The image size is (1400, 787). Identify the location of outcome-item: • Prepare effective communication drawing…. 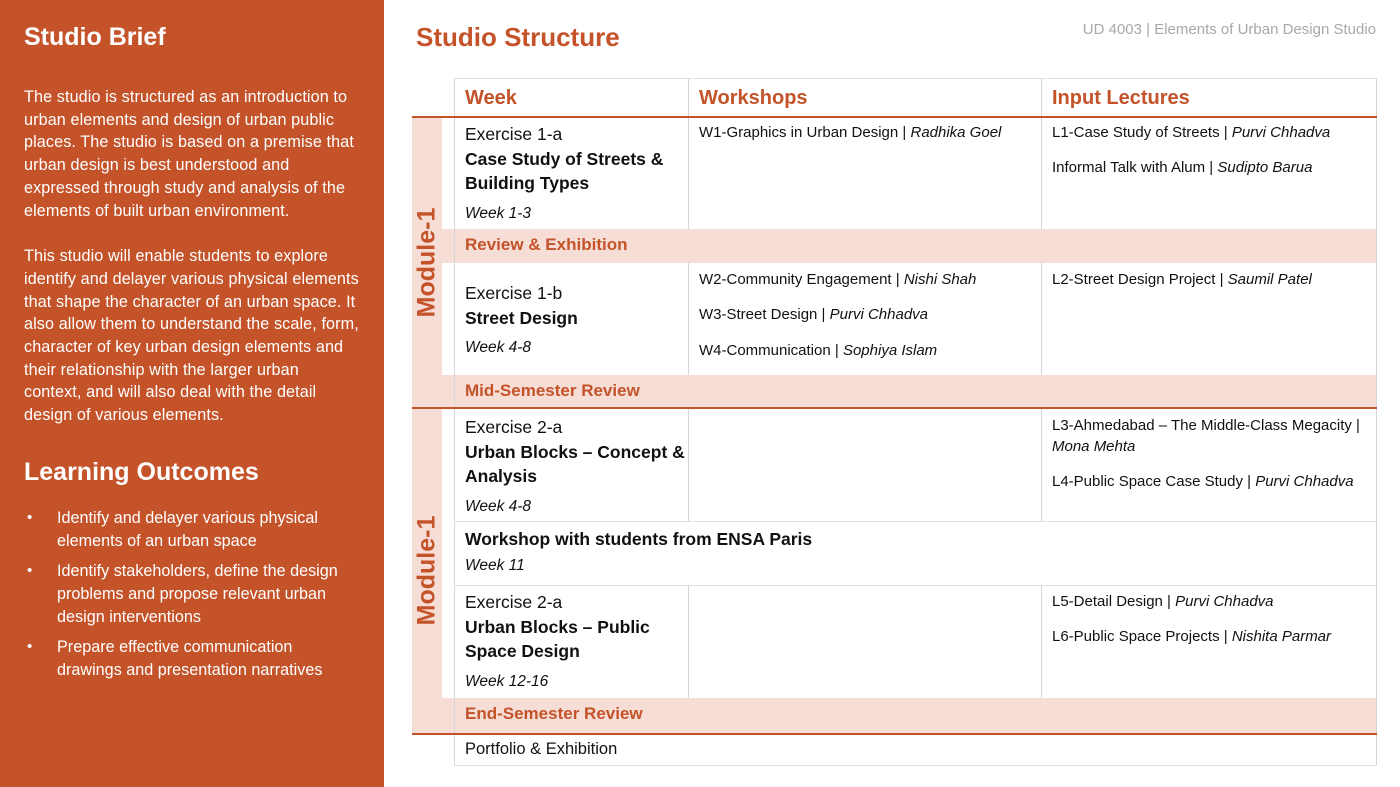
(175, 659).